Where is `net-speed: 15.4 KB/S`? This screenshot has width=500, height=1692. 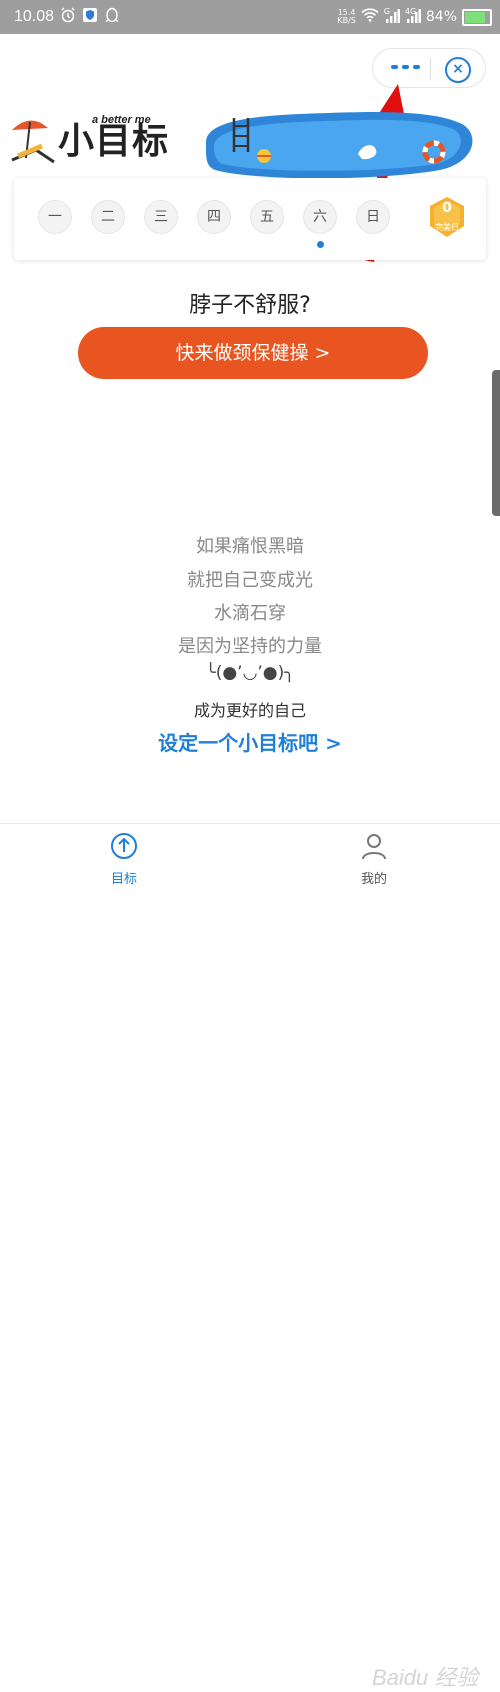
net-speed: 15.4 KB/S is located at coordinates (346, 17).